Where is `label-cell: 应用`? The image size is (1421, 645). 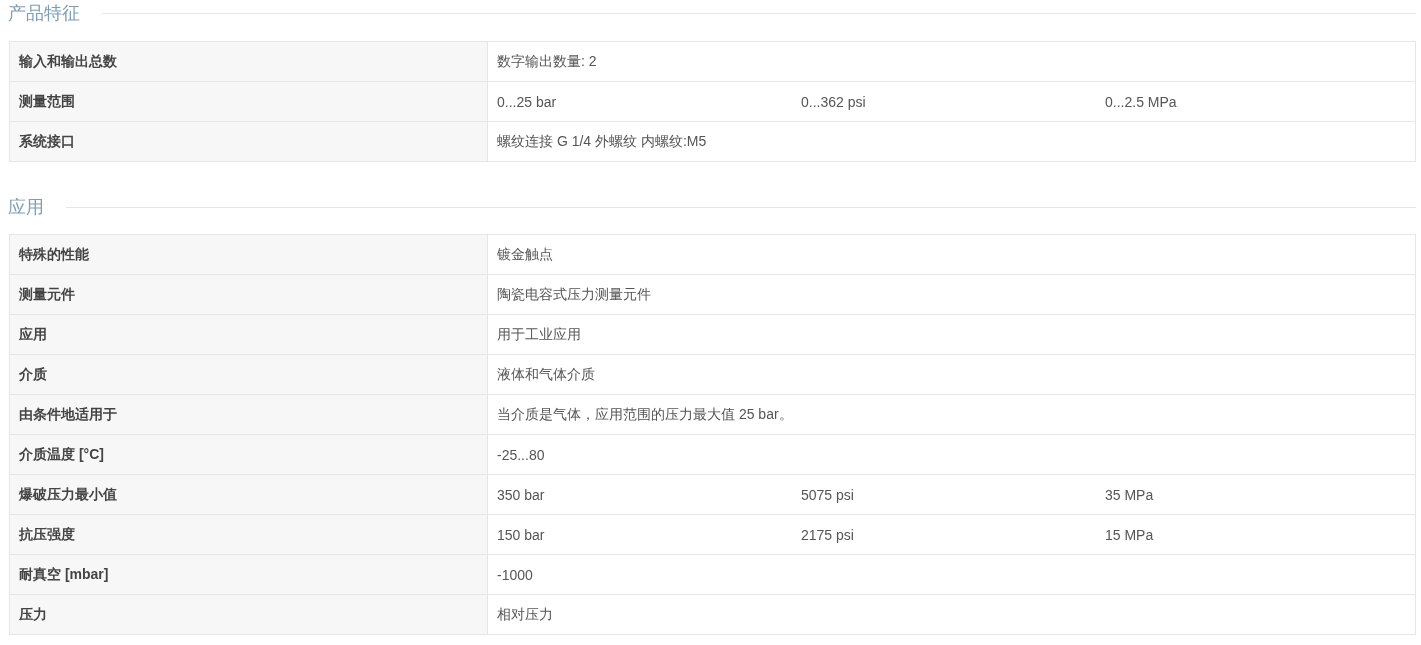 label-cell: 应用 is located at coordinates (249, 334).